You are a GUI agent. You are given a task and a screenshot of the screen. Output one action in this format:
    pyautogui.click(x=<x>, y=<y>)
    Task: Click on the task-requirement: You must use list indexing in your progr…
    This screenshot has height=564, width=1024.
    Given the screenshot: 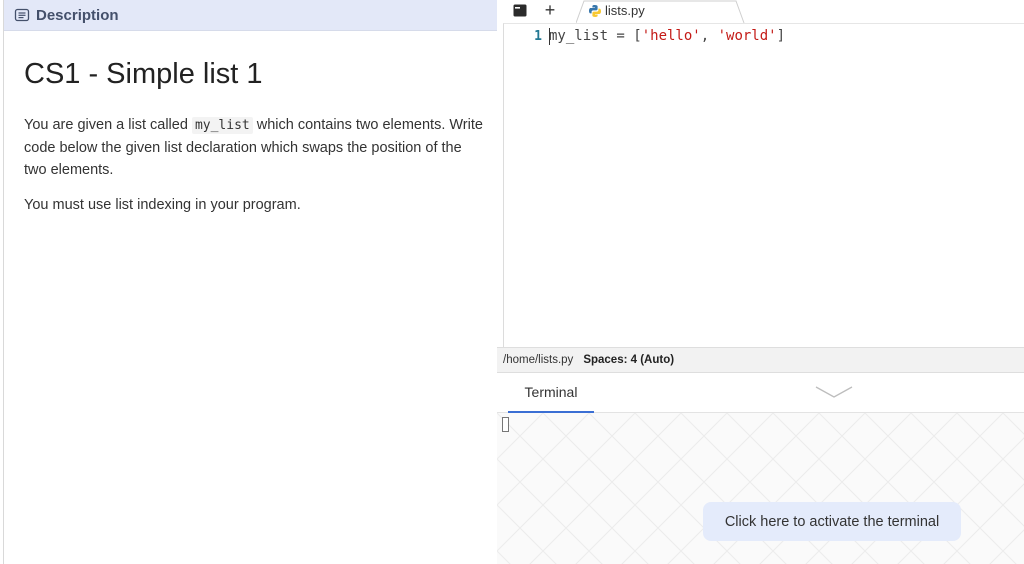 What is the action you would take?
    pyautogui.click(x=162, y=205)
    